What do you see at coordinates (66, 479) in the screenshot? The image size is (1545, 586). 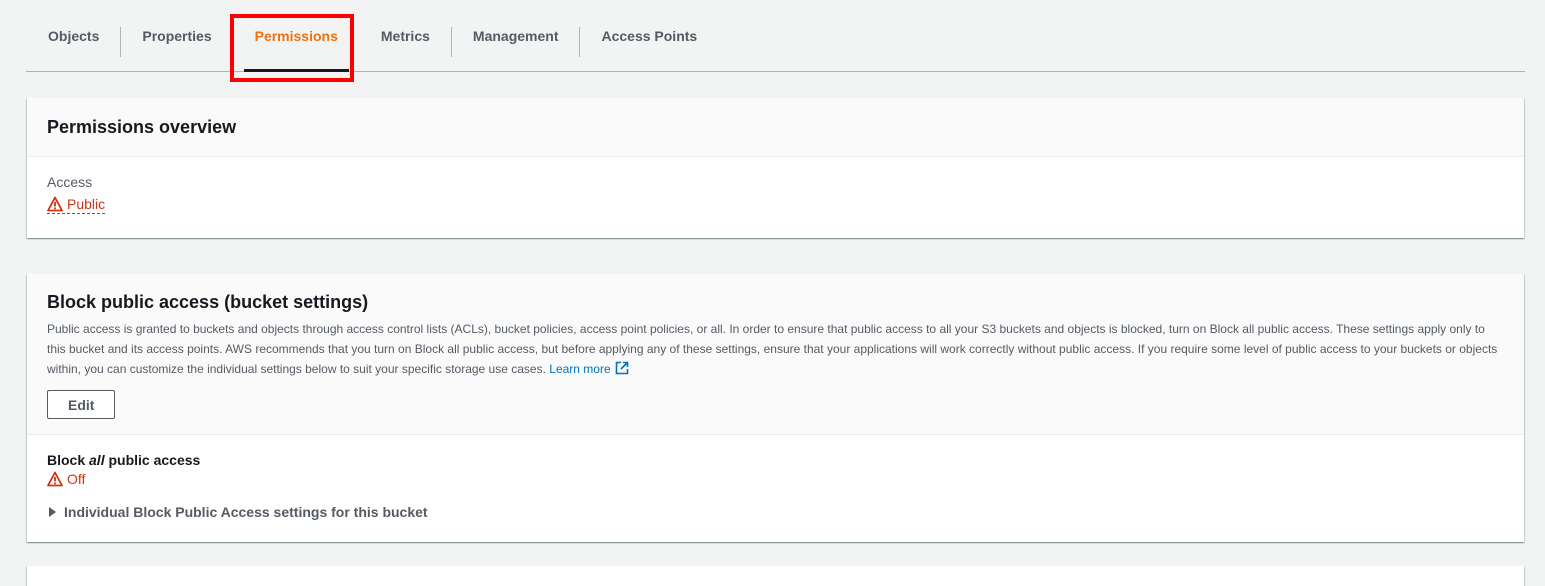 I see `block-all-status: Off` at bounding box center [66, 479].